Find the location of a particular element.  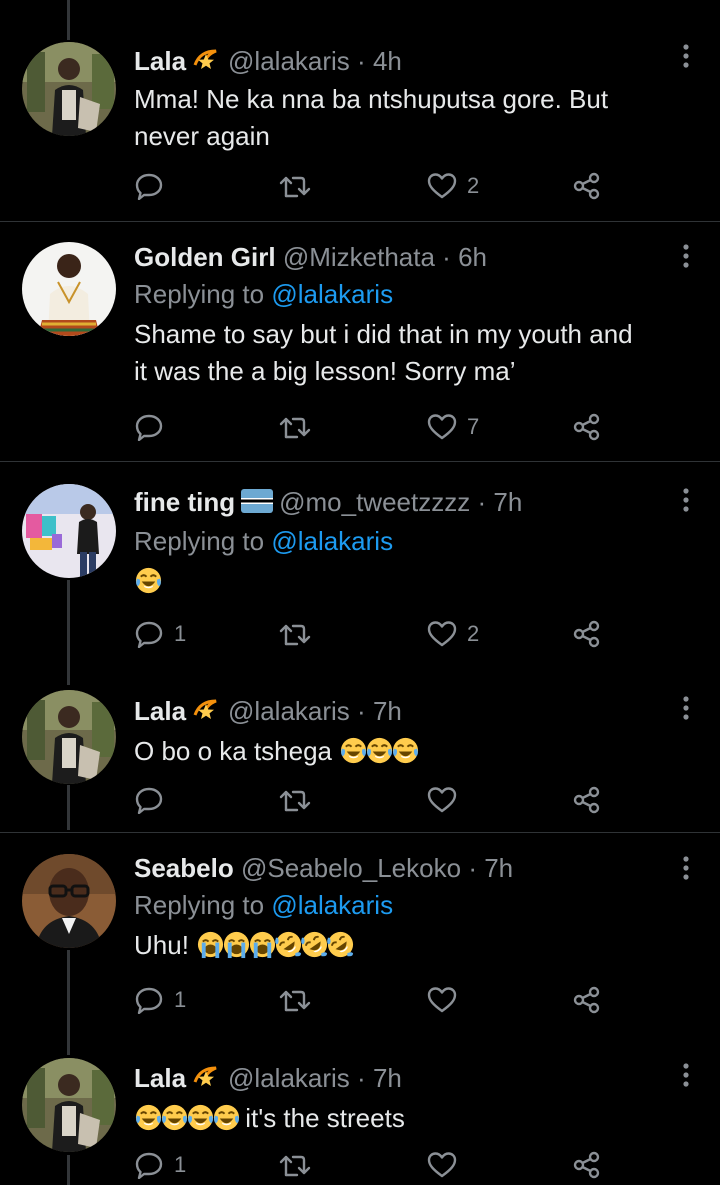

user-handle: @mo_tweetzzzz is located at coordinates (374, 502).